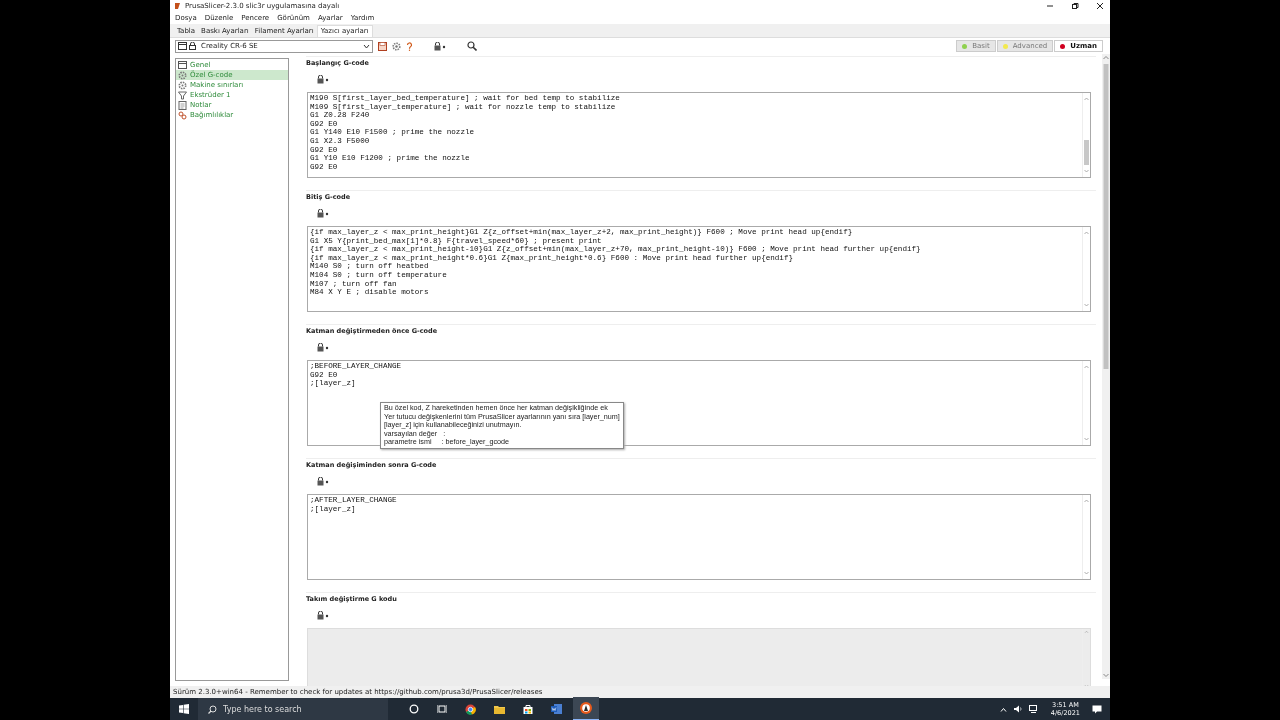 The image size is (1280, 720). Describe the element at coordinates (499, 709) in the screenshot. I see `folder-icon` at that location.